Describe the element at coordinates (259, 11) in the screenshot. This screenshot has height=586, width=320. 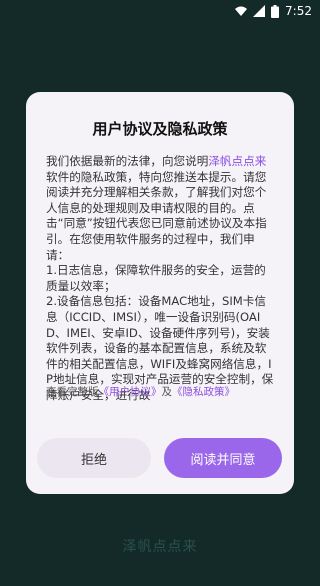
I see `signal-icon` at that location.